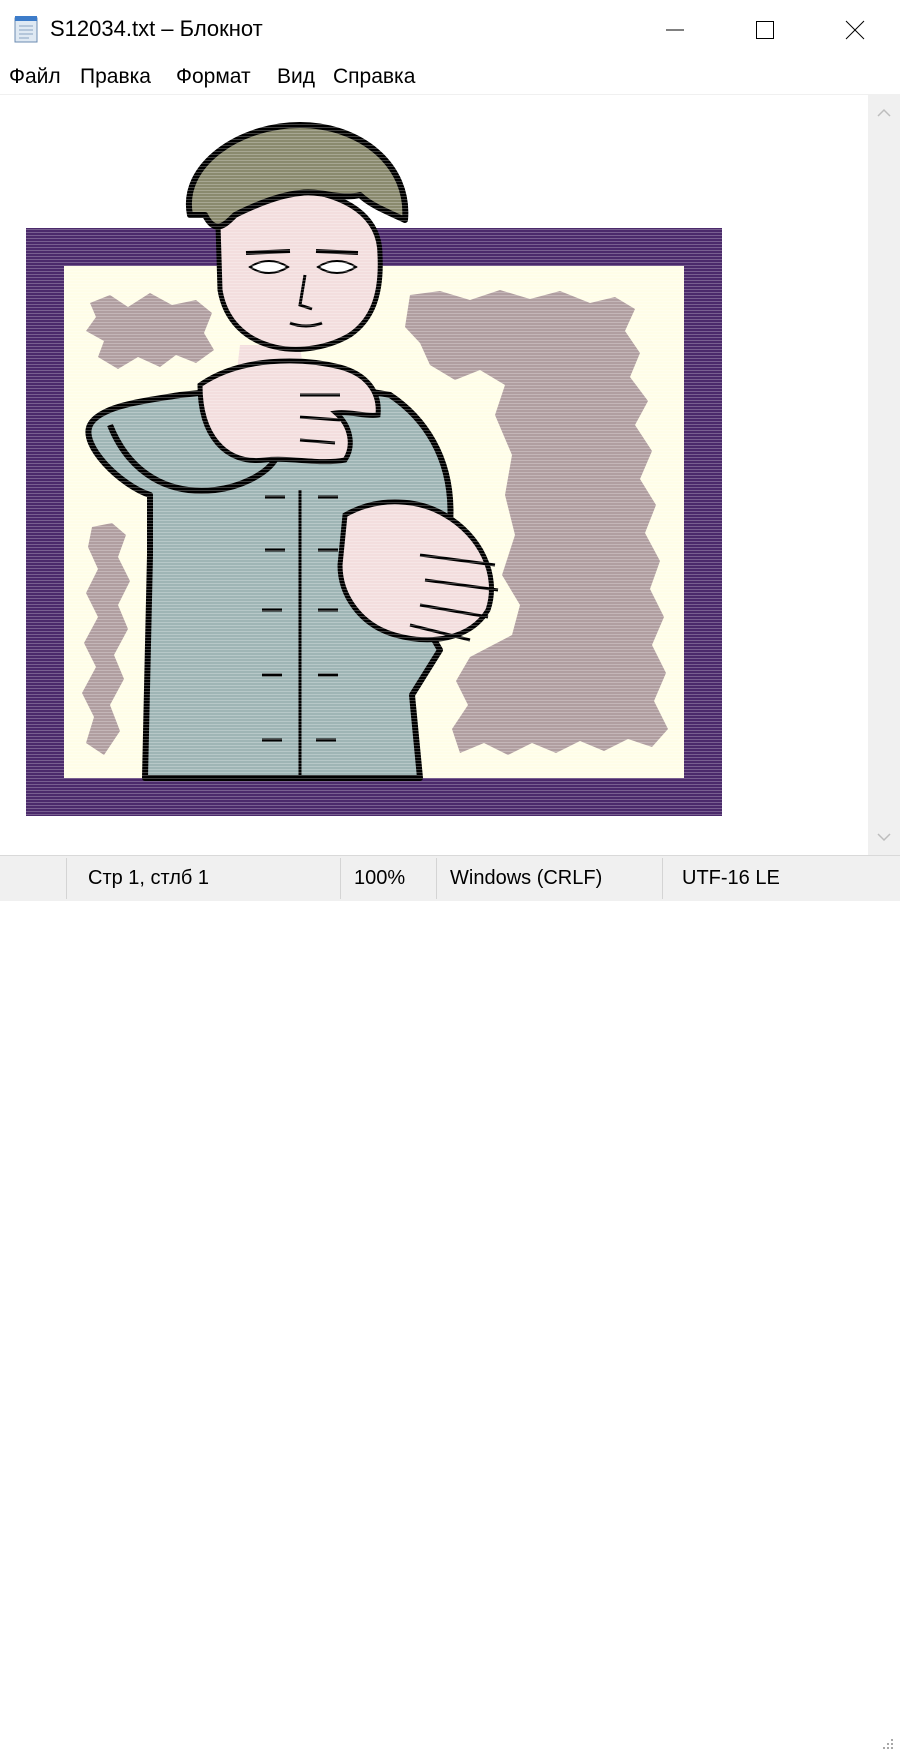  I want to click on minimize-button, so click(675, 30).